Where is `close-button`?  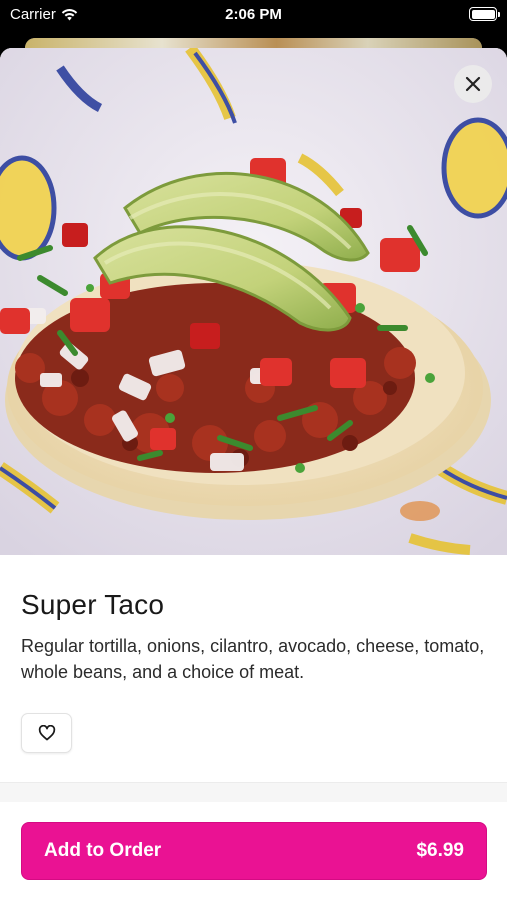
close-button is located at coordinates (473, 84).